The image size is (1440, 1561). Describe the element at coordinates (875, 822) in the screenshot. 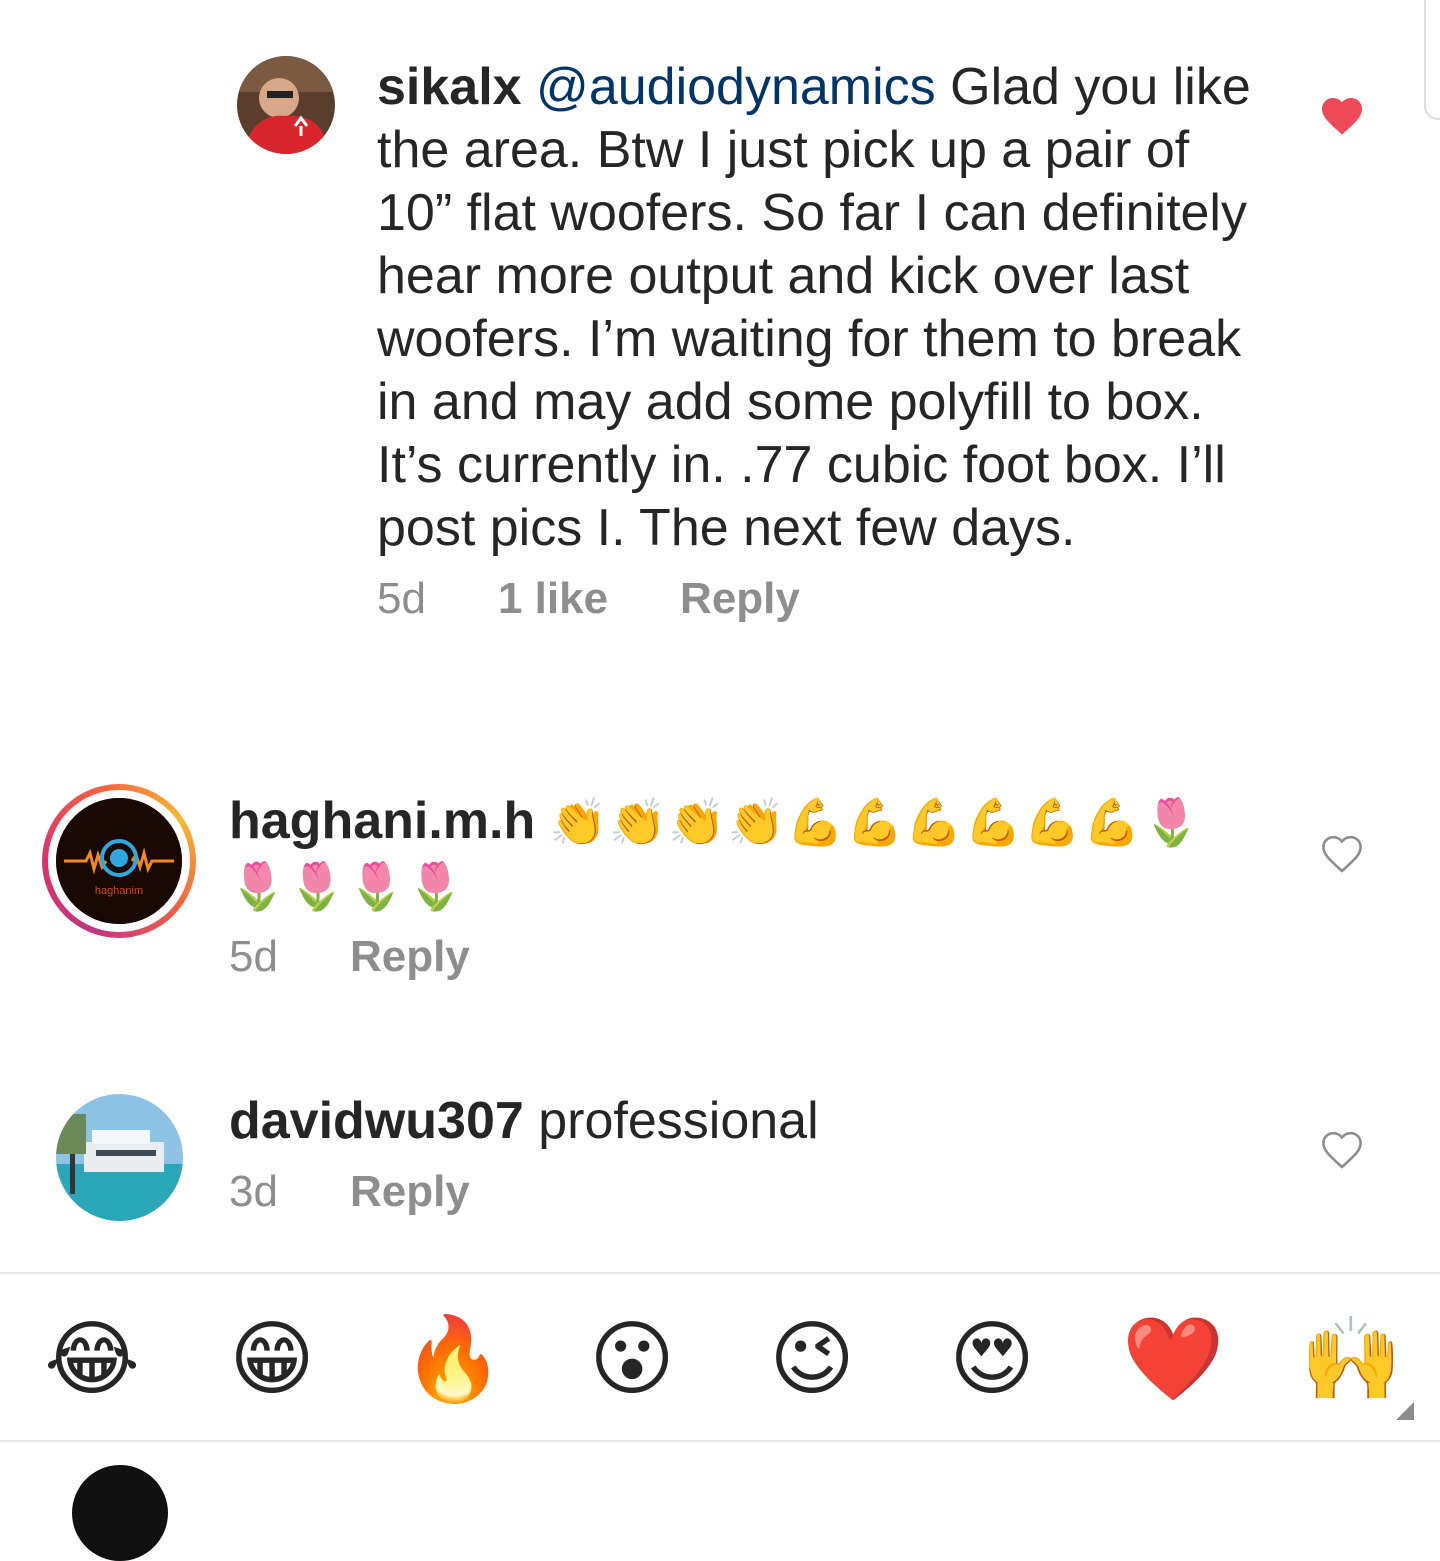

I see `comment-emojis: 👏👏👏👏💪💪💪💪💪💪🌷` at that location.